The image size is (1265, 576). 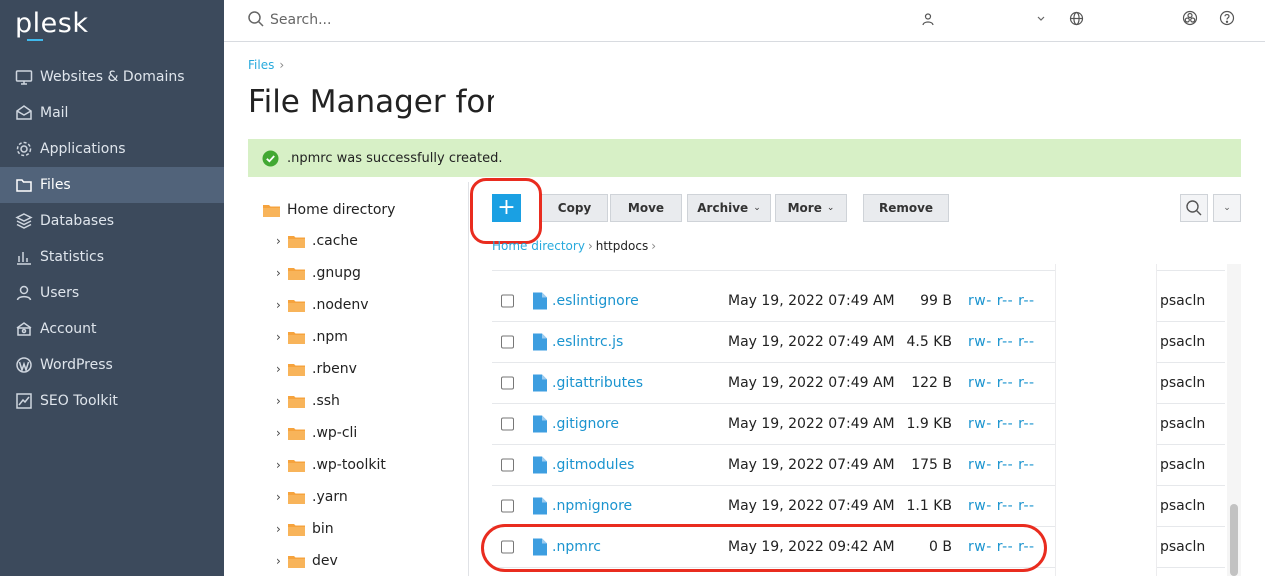 I want to click on breadcrumb-link-home: Home directory, so click(x=538, y=246).